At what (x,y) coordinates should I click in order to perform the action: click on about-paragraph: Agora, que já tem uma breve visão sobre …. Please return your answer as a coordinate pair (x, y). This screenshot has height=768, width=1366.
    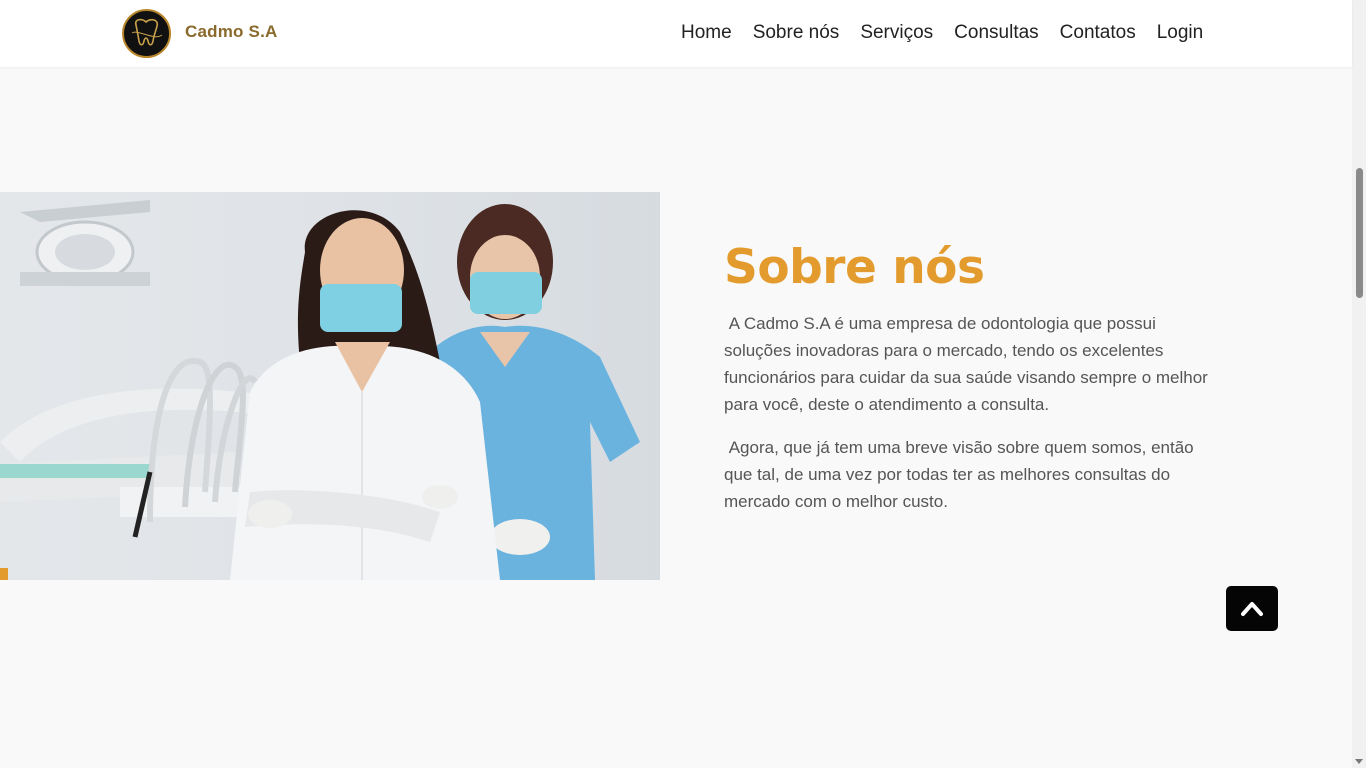
    Looking at the image, I should click on (959, 474).